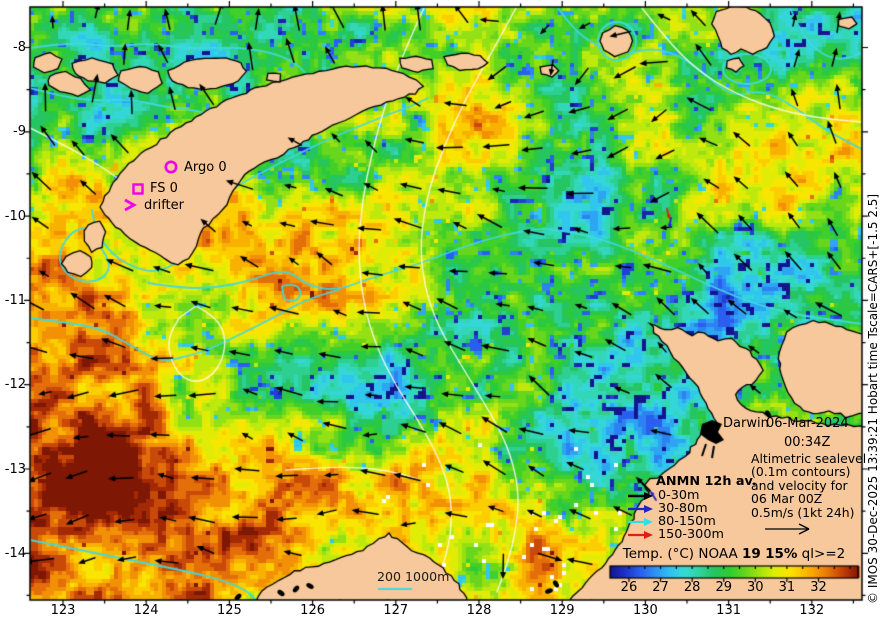  I want to click on colorbar-title-part: 15%, so click(781, 554).